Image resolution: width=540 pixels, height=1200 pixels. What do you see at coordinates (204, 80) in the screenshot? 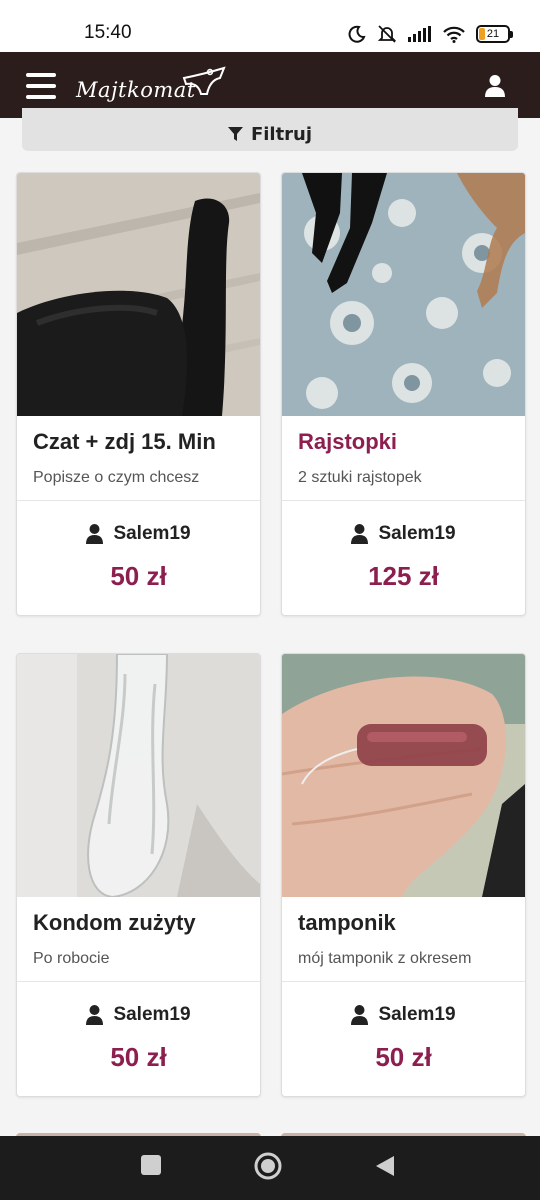
I see `logo-panties-icon` at bounding box center [204, 80].